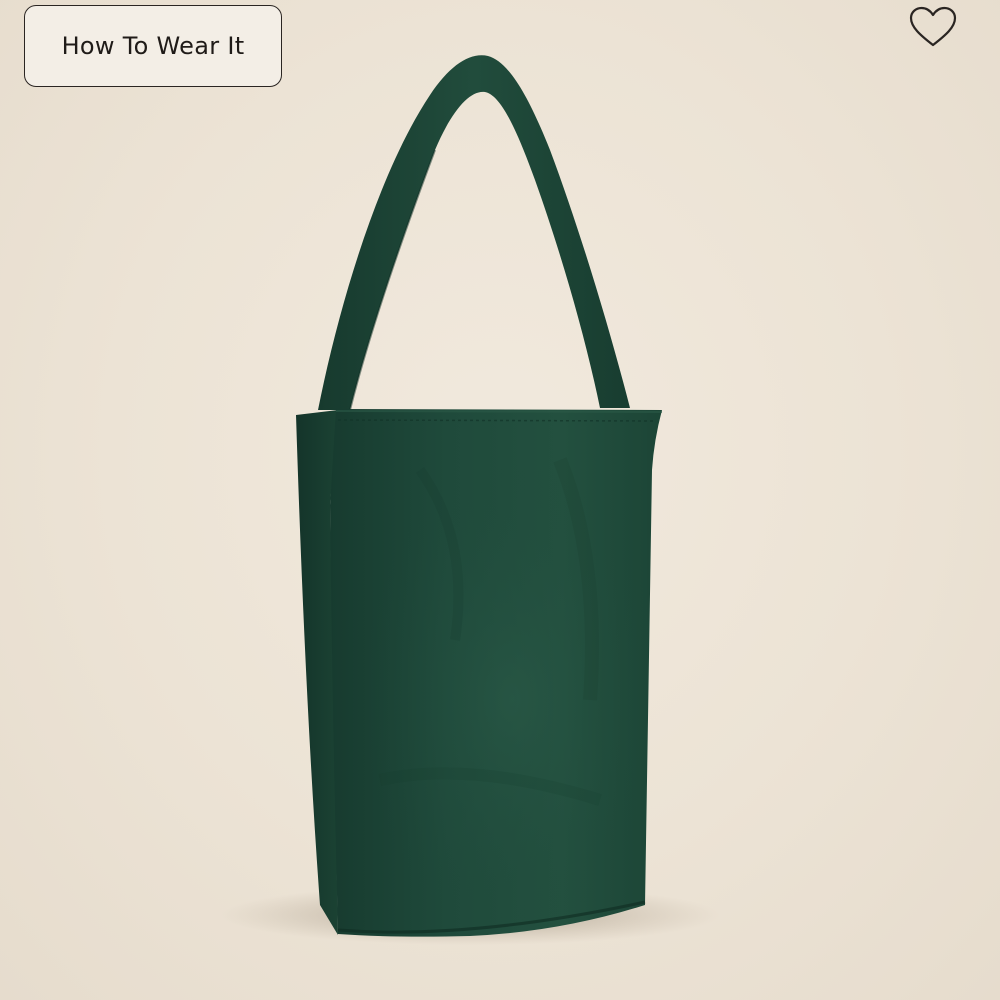 This screenshot has width=1000, height=1000. I want to click on heart-outline-icon, so click(933, 26).